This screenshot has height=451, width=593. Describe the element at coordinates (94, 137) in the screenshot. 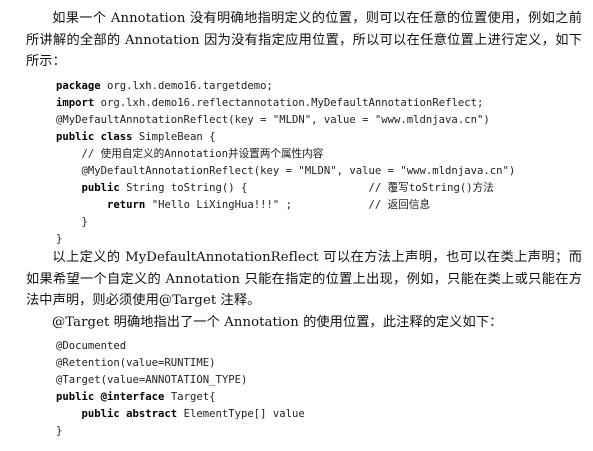

I see `code-keyword: public class` at that location.